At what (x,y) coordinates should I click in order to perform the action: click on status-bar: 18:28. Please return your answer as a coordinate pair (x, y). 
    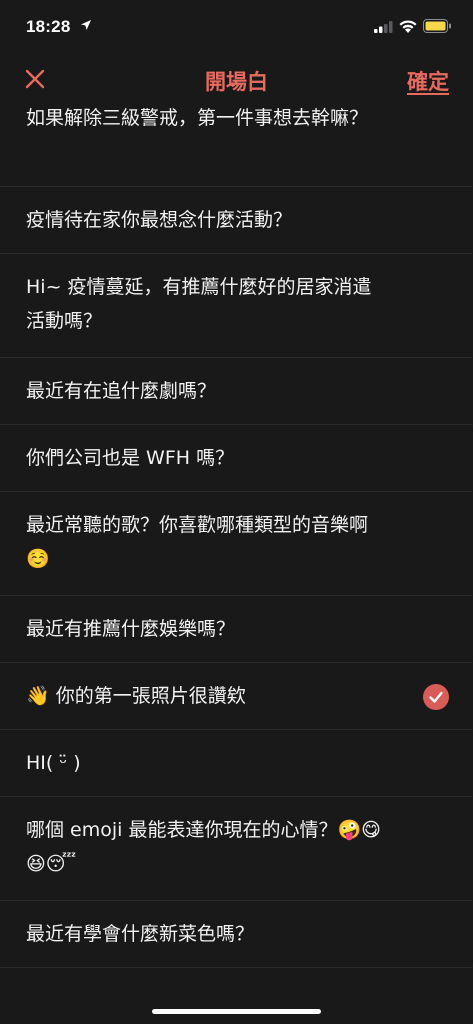
    Looking at the image, I should click on (236, 28).